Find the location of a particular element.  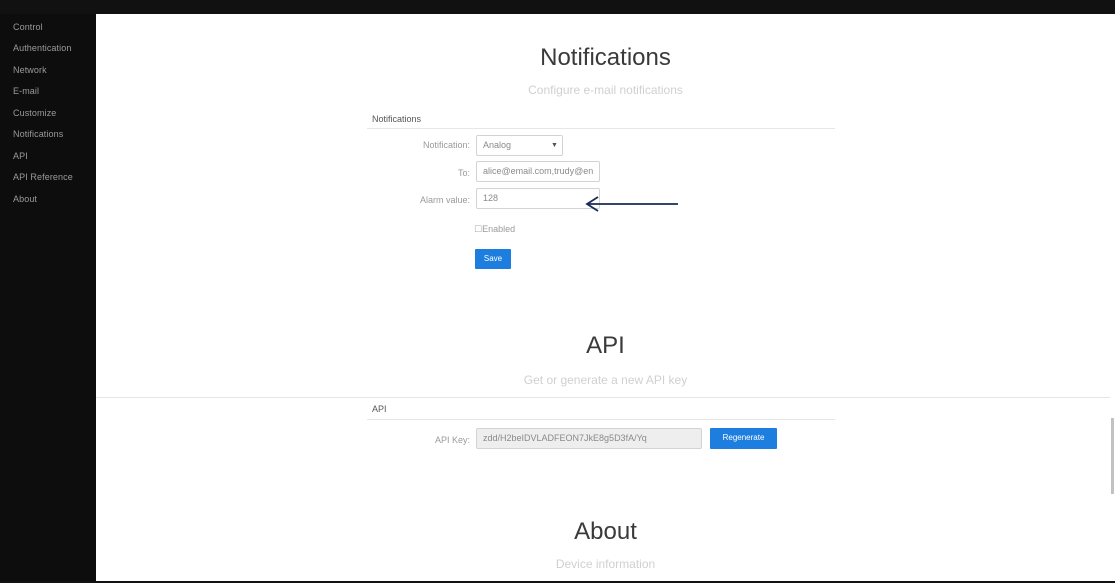

notification-select: Analog is located at coordinates (519, 145).